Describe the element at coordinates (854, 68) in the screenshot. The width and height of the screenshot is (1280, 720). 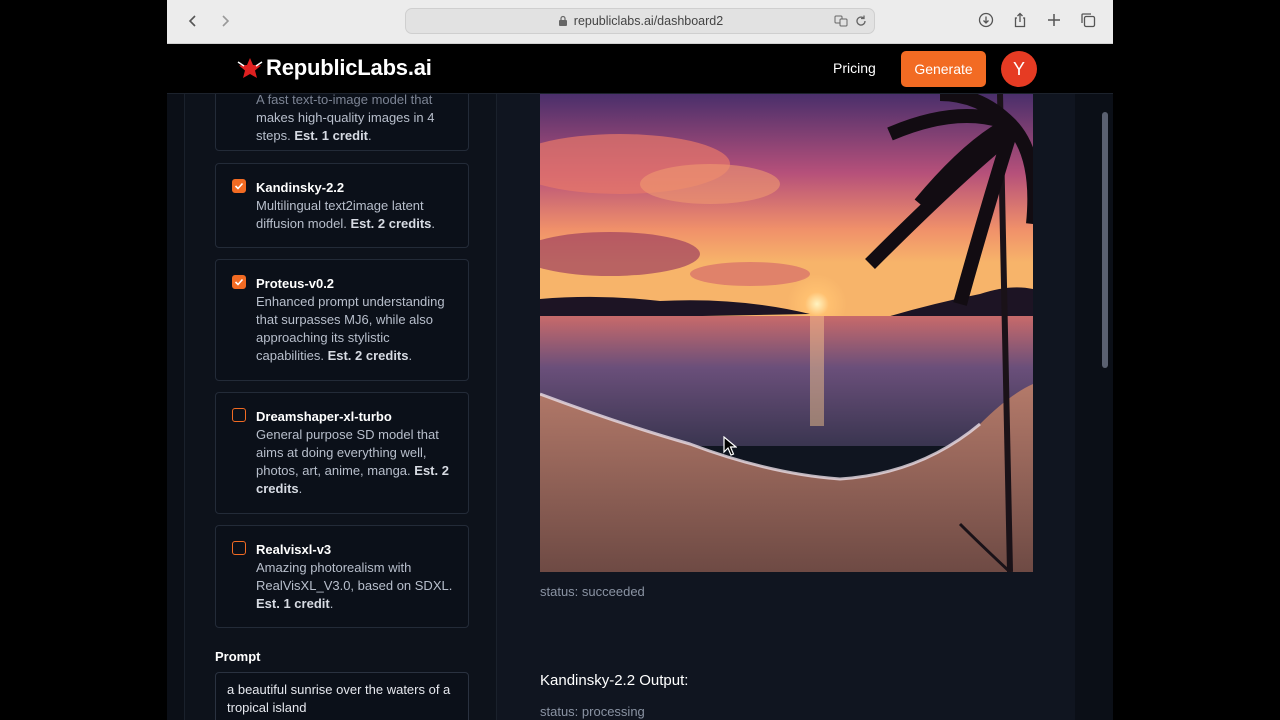
I see `pricing-link: Pricing` at that location.